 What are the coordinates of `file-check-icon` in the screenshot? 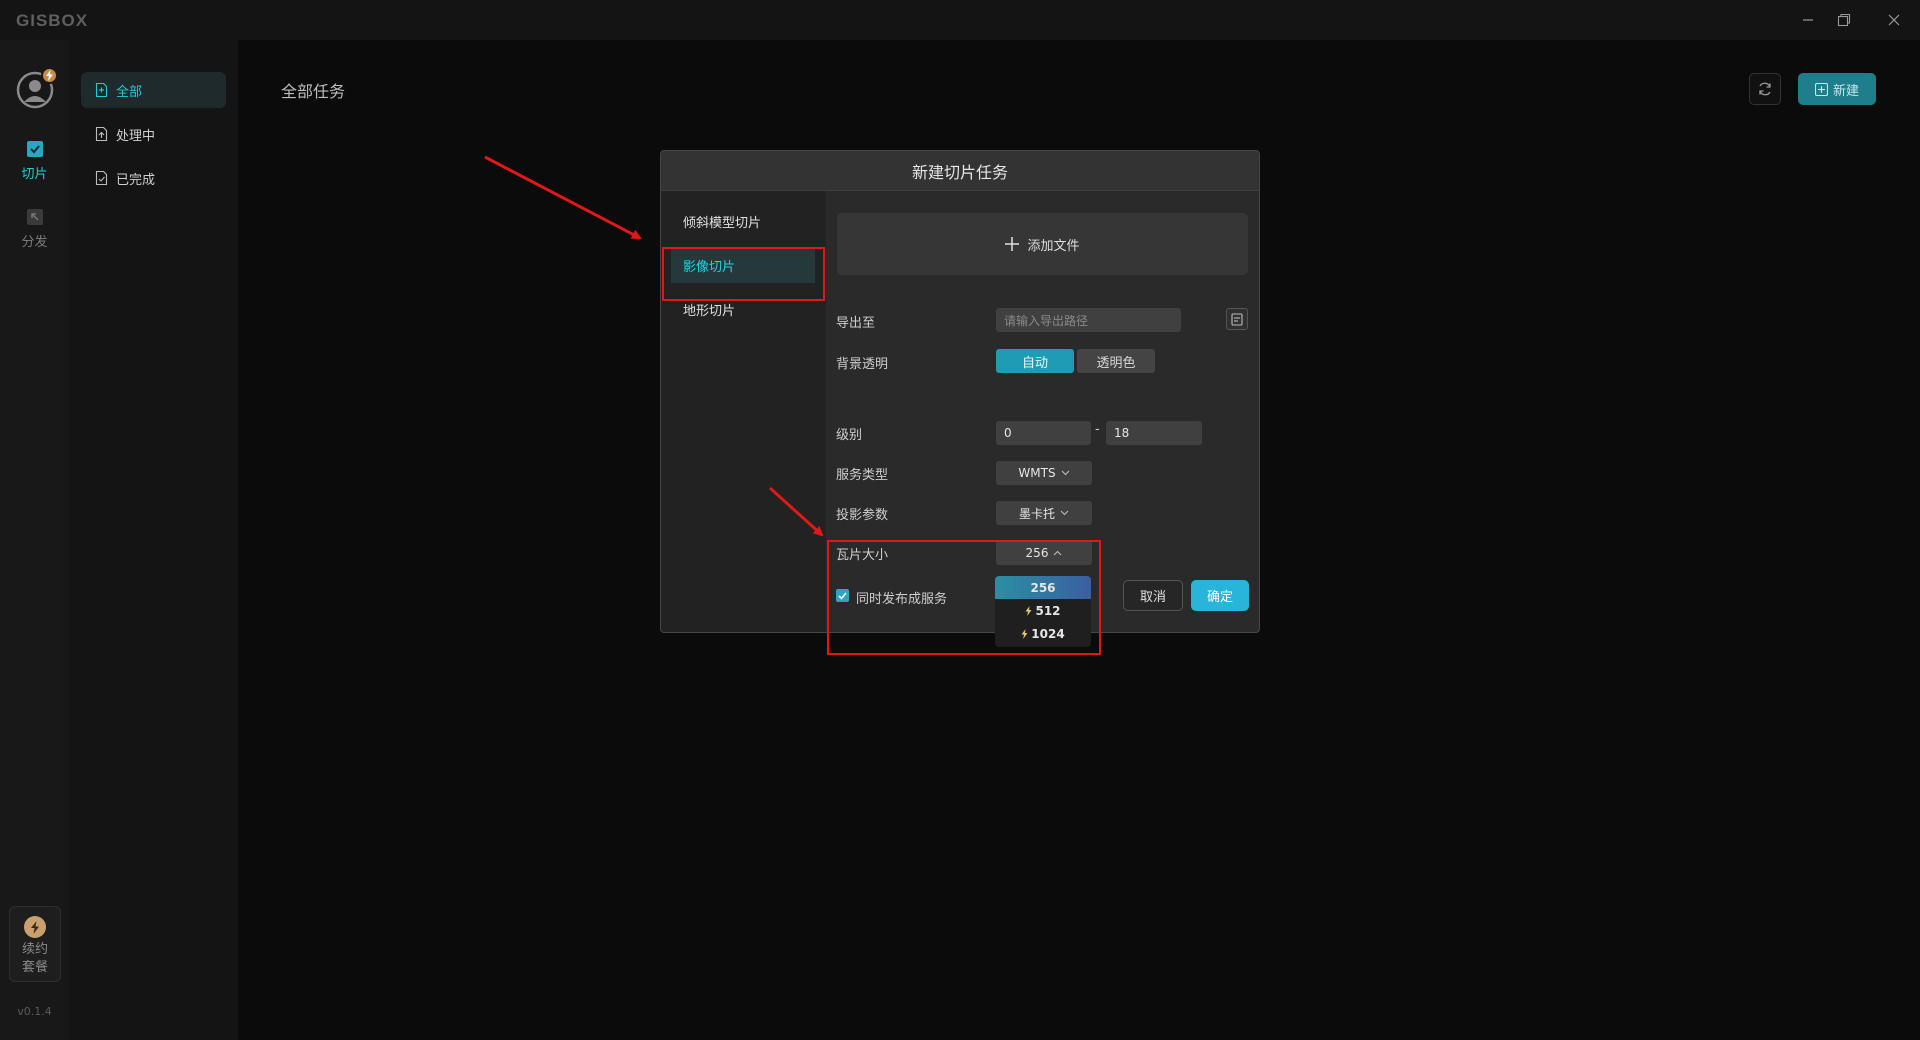 It's located at (101, 178).